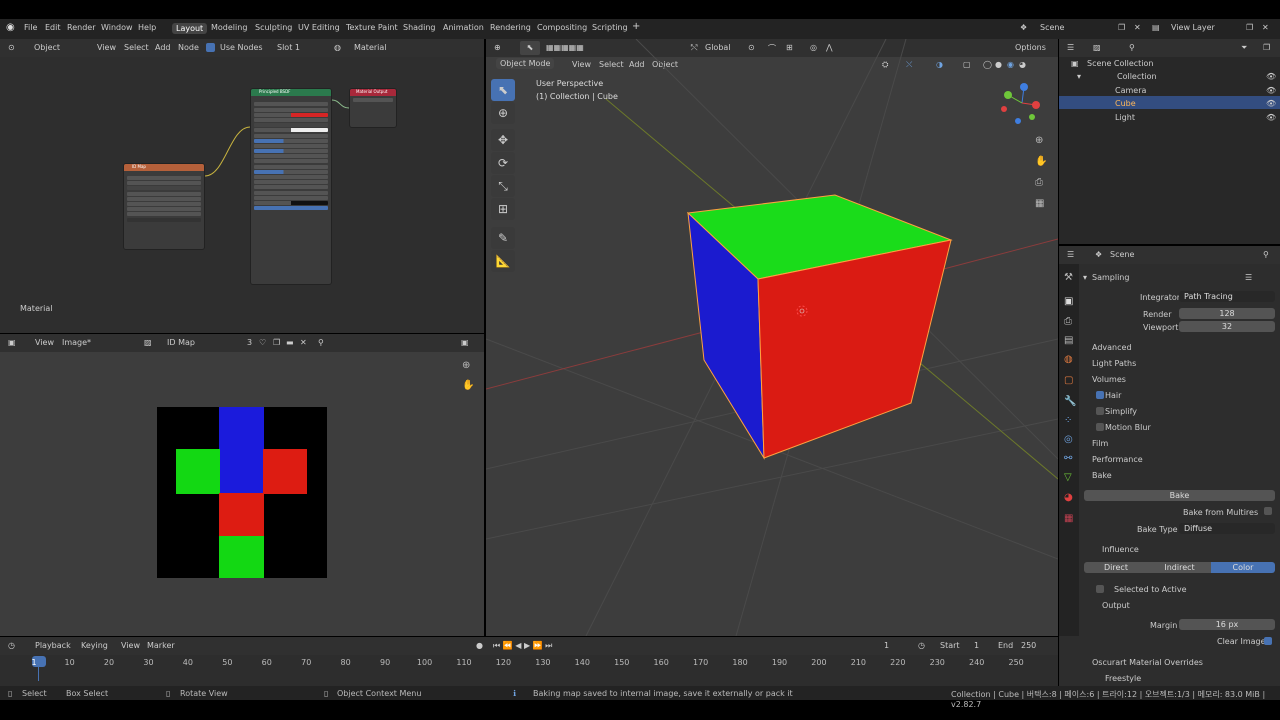 This screenshot has width=1280, height=720. I want to click on tab-scripting: Scripting, so click(610, 27).